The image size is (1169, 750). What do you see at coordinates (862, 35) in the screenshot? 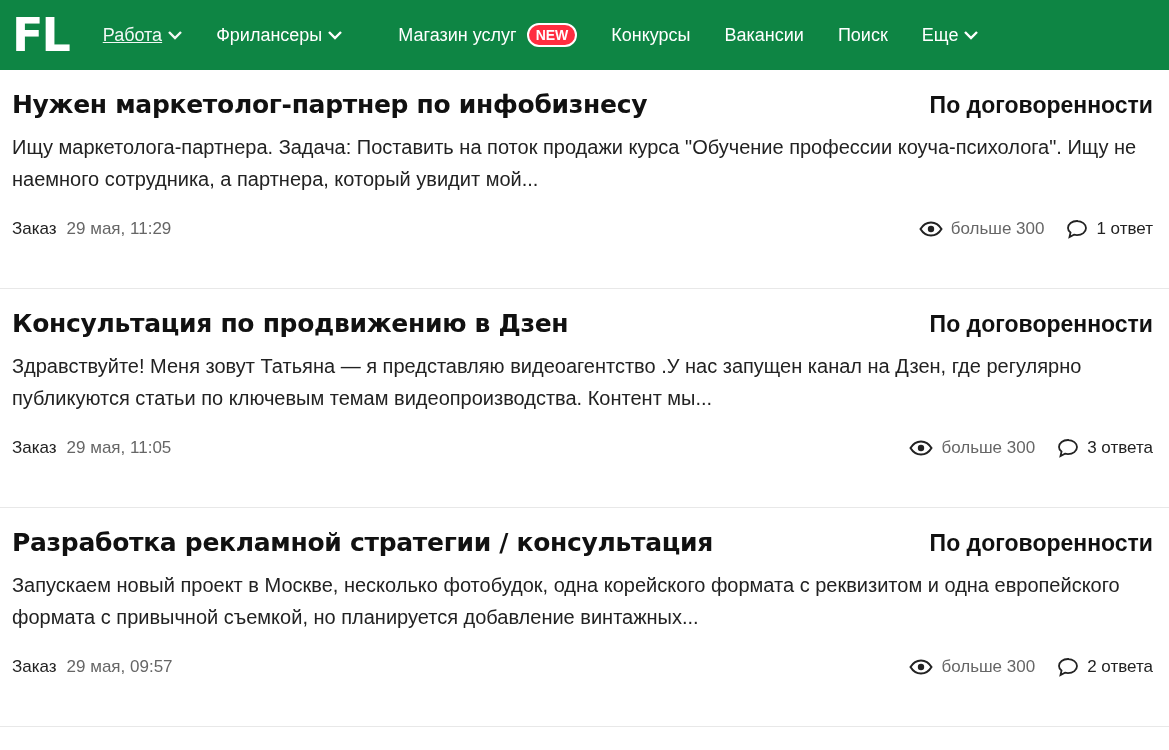
I see `nav-link: Поиск` at bounding box center [862, 35].